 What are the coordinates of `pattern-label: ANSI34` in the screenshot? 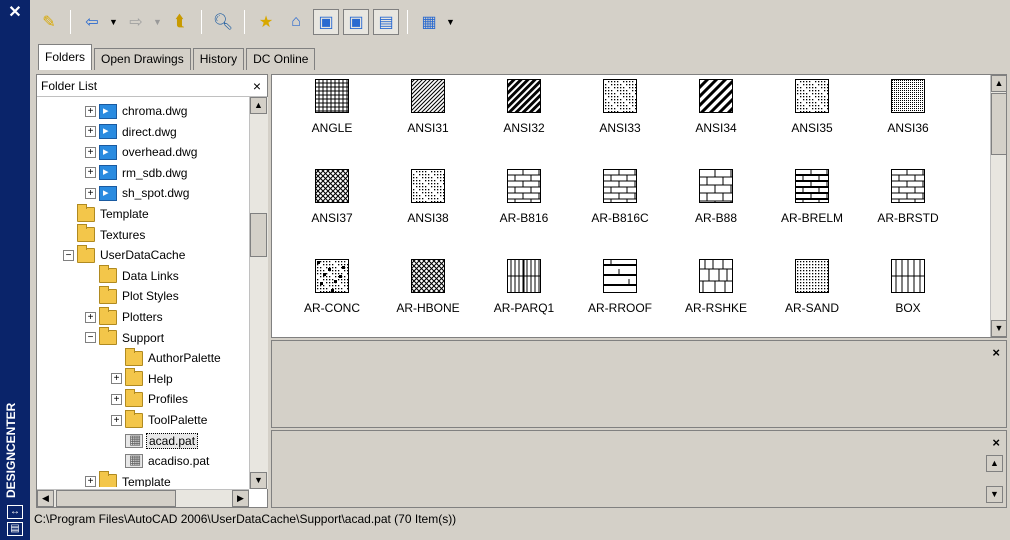 It's located at (716, 128).